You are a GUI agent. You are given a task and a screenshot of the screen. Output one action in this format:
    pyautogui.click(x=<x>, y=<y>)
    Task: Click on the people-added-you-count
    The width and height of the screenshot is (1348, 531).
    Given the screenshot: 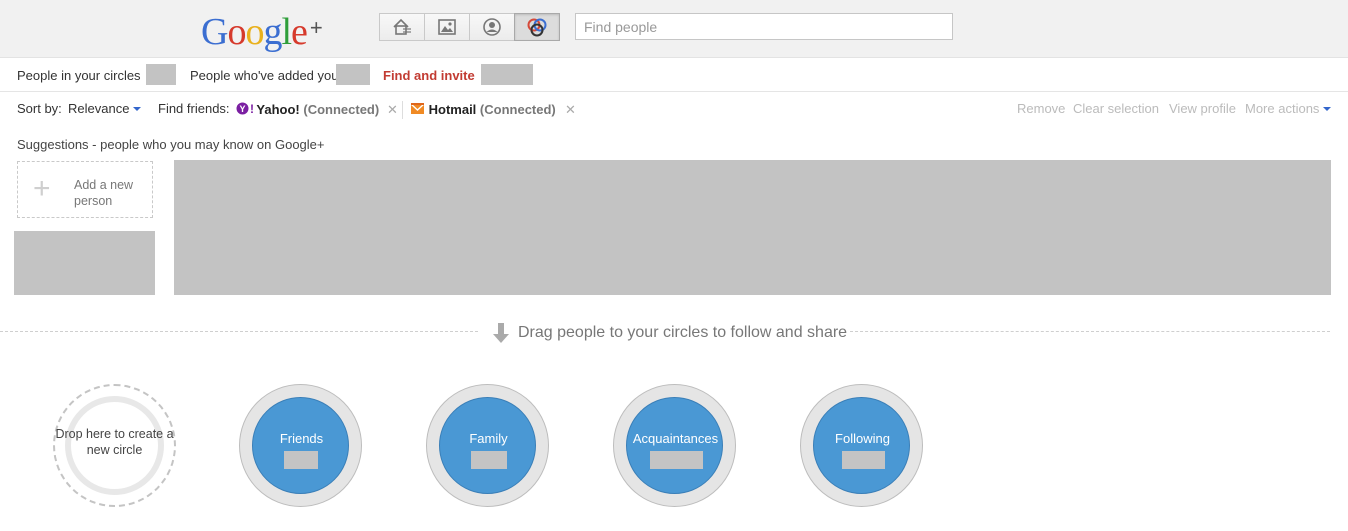 What is the action you would take?
    pyautogui.click(x=353, y=74)
    